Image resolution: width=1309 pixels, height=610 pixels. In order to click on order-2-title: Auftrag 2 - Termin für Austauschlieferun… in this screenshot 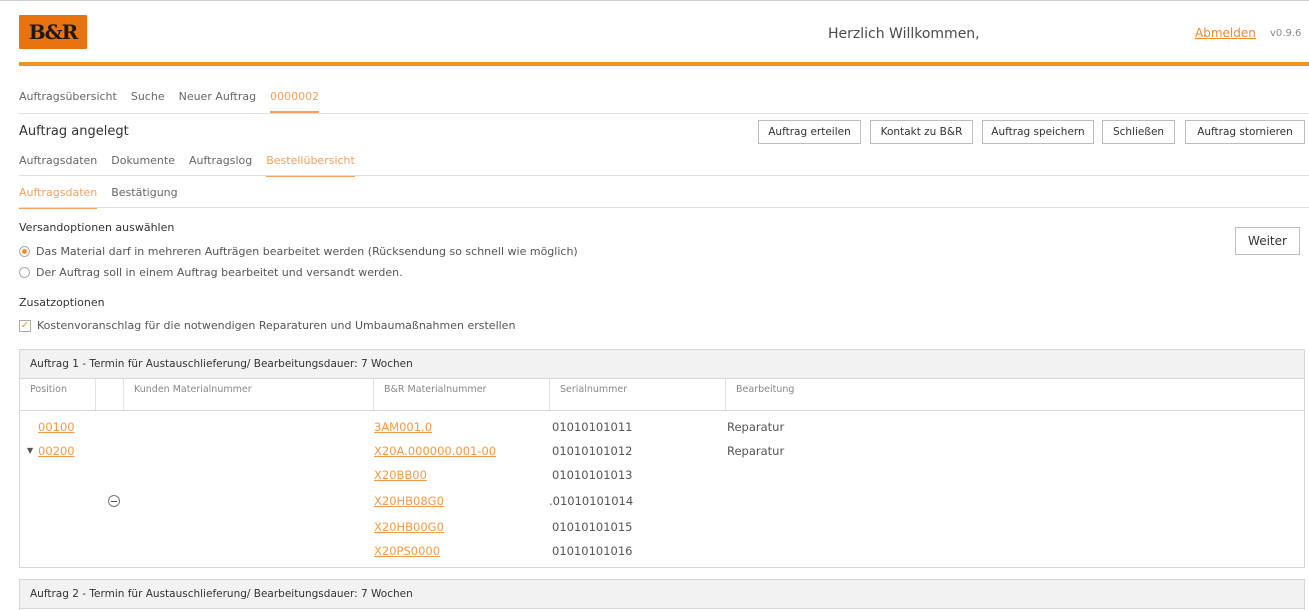, I will do `click(662, 594)`.